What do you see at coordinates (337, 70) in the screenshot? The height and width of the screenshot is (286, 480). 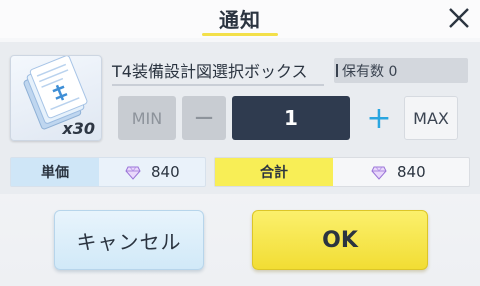 I see `owned-marker` at bounding box center [337, 70].